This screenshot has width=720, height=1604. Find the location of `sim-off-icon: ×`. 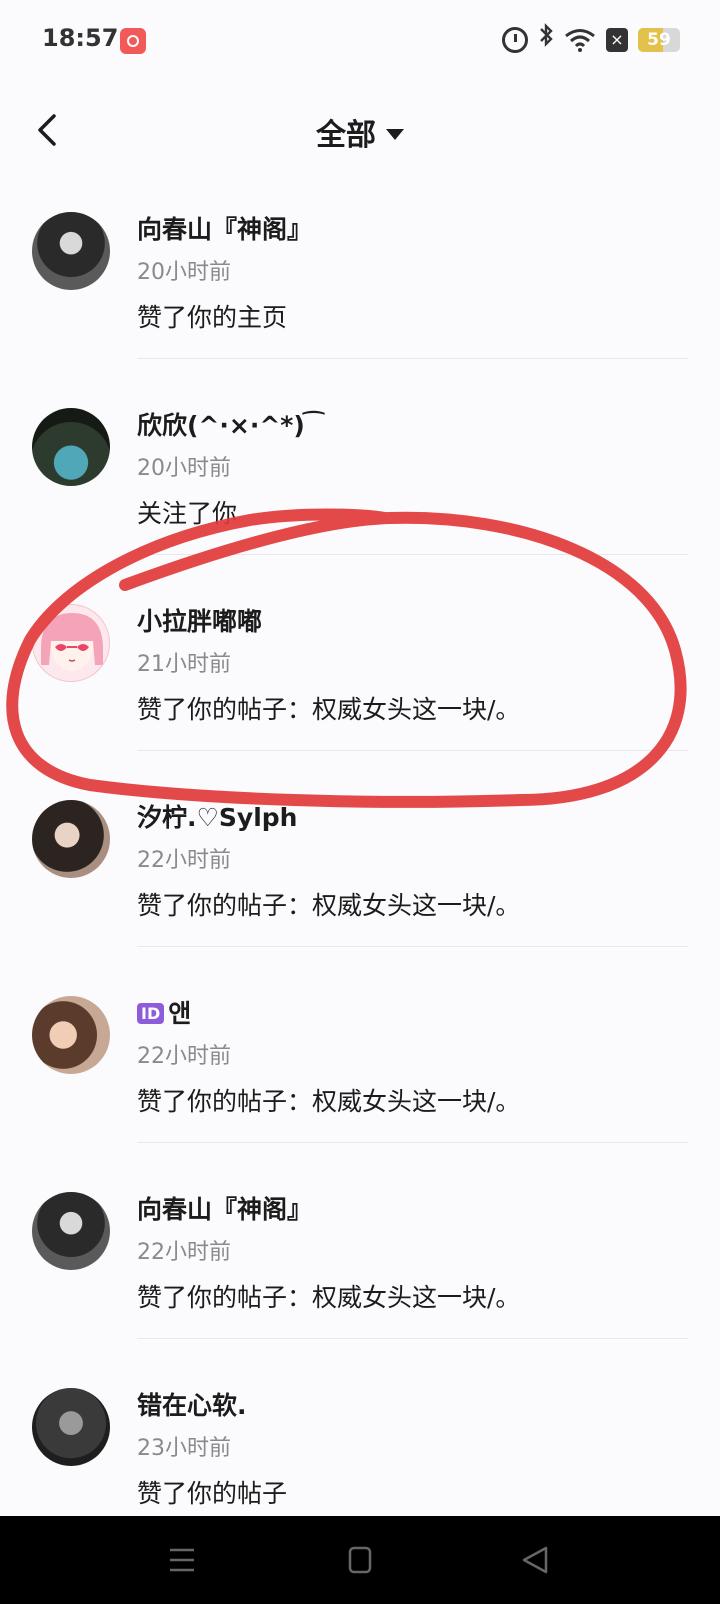

sim-off-icon: × is located at coordinates (617, 40).